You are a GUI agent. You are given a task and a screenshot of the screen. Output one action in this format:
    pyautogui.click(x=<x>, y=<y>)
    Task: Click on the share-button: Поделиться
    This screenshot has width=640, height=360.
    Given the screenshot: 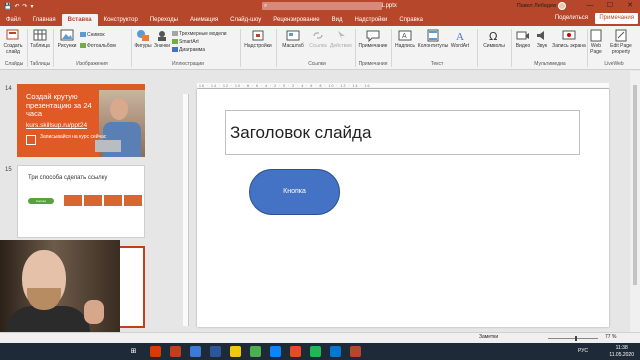 What is the action you would take?
    pyautogui.click(x=571, y=18)
    